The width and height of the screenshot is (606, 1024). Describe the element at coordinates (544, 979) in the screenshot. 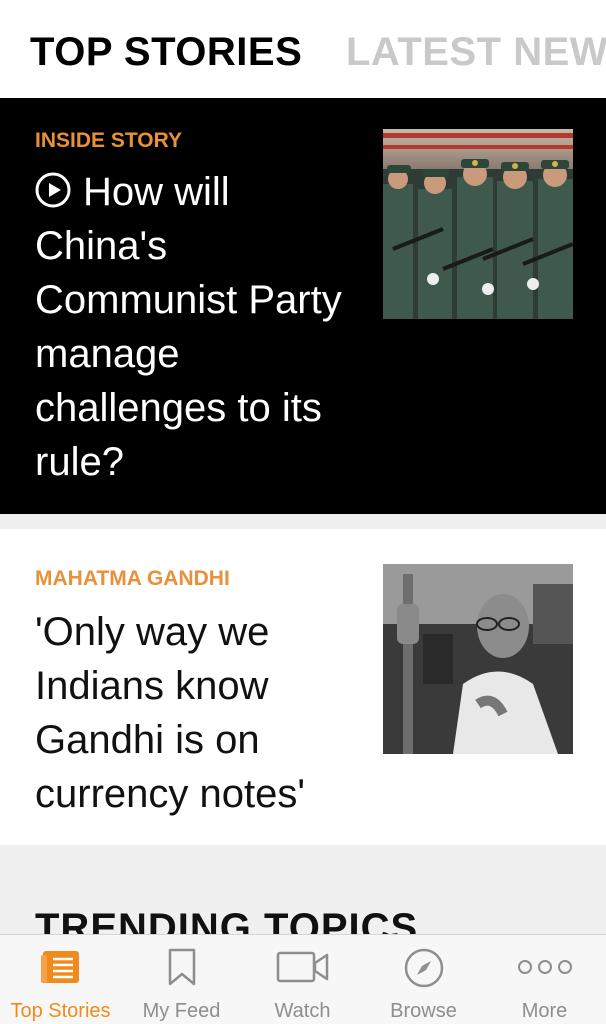

I see `tabbar-more: More` at that location.